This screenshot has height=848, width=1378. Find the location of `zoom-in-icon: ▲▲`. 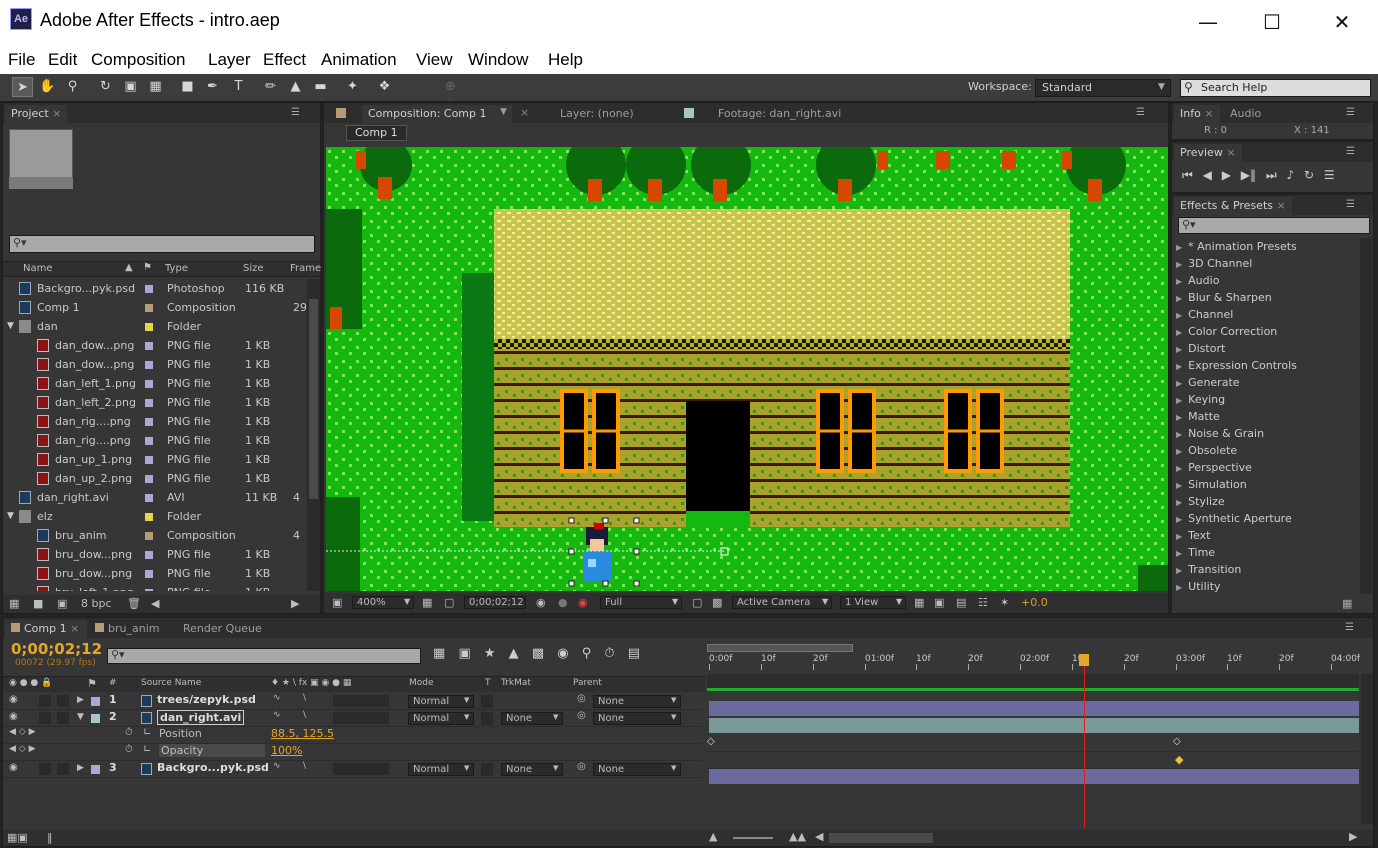

zoom-in-icon: ▲▲ is located at coordinates (797, 836).